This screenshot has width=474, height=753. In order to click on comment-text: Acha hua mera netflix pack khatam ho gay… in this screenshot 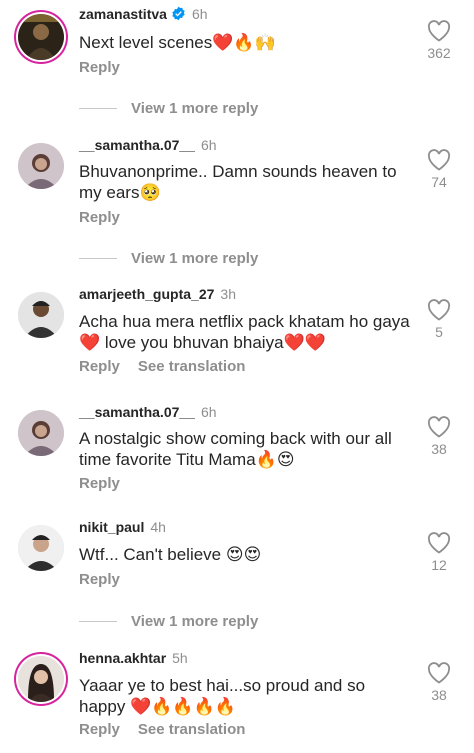, I will do `click(244, 332)`.